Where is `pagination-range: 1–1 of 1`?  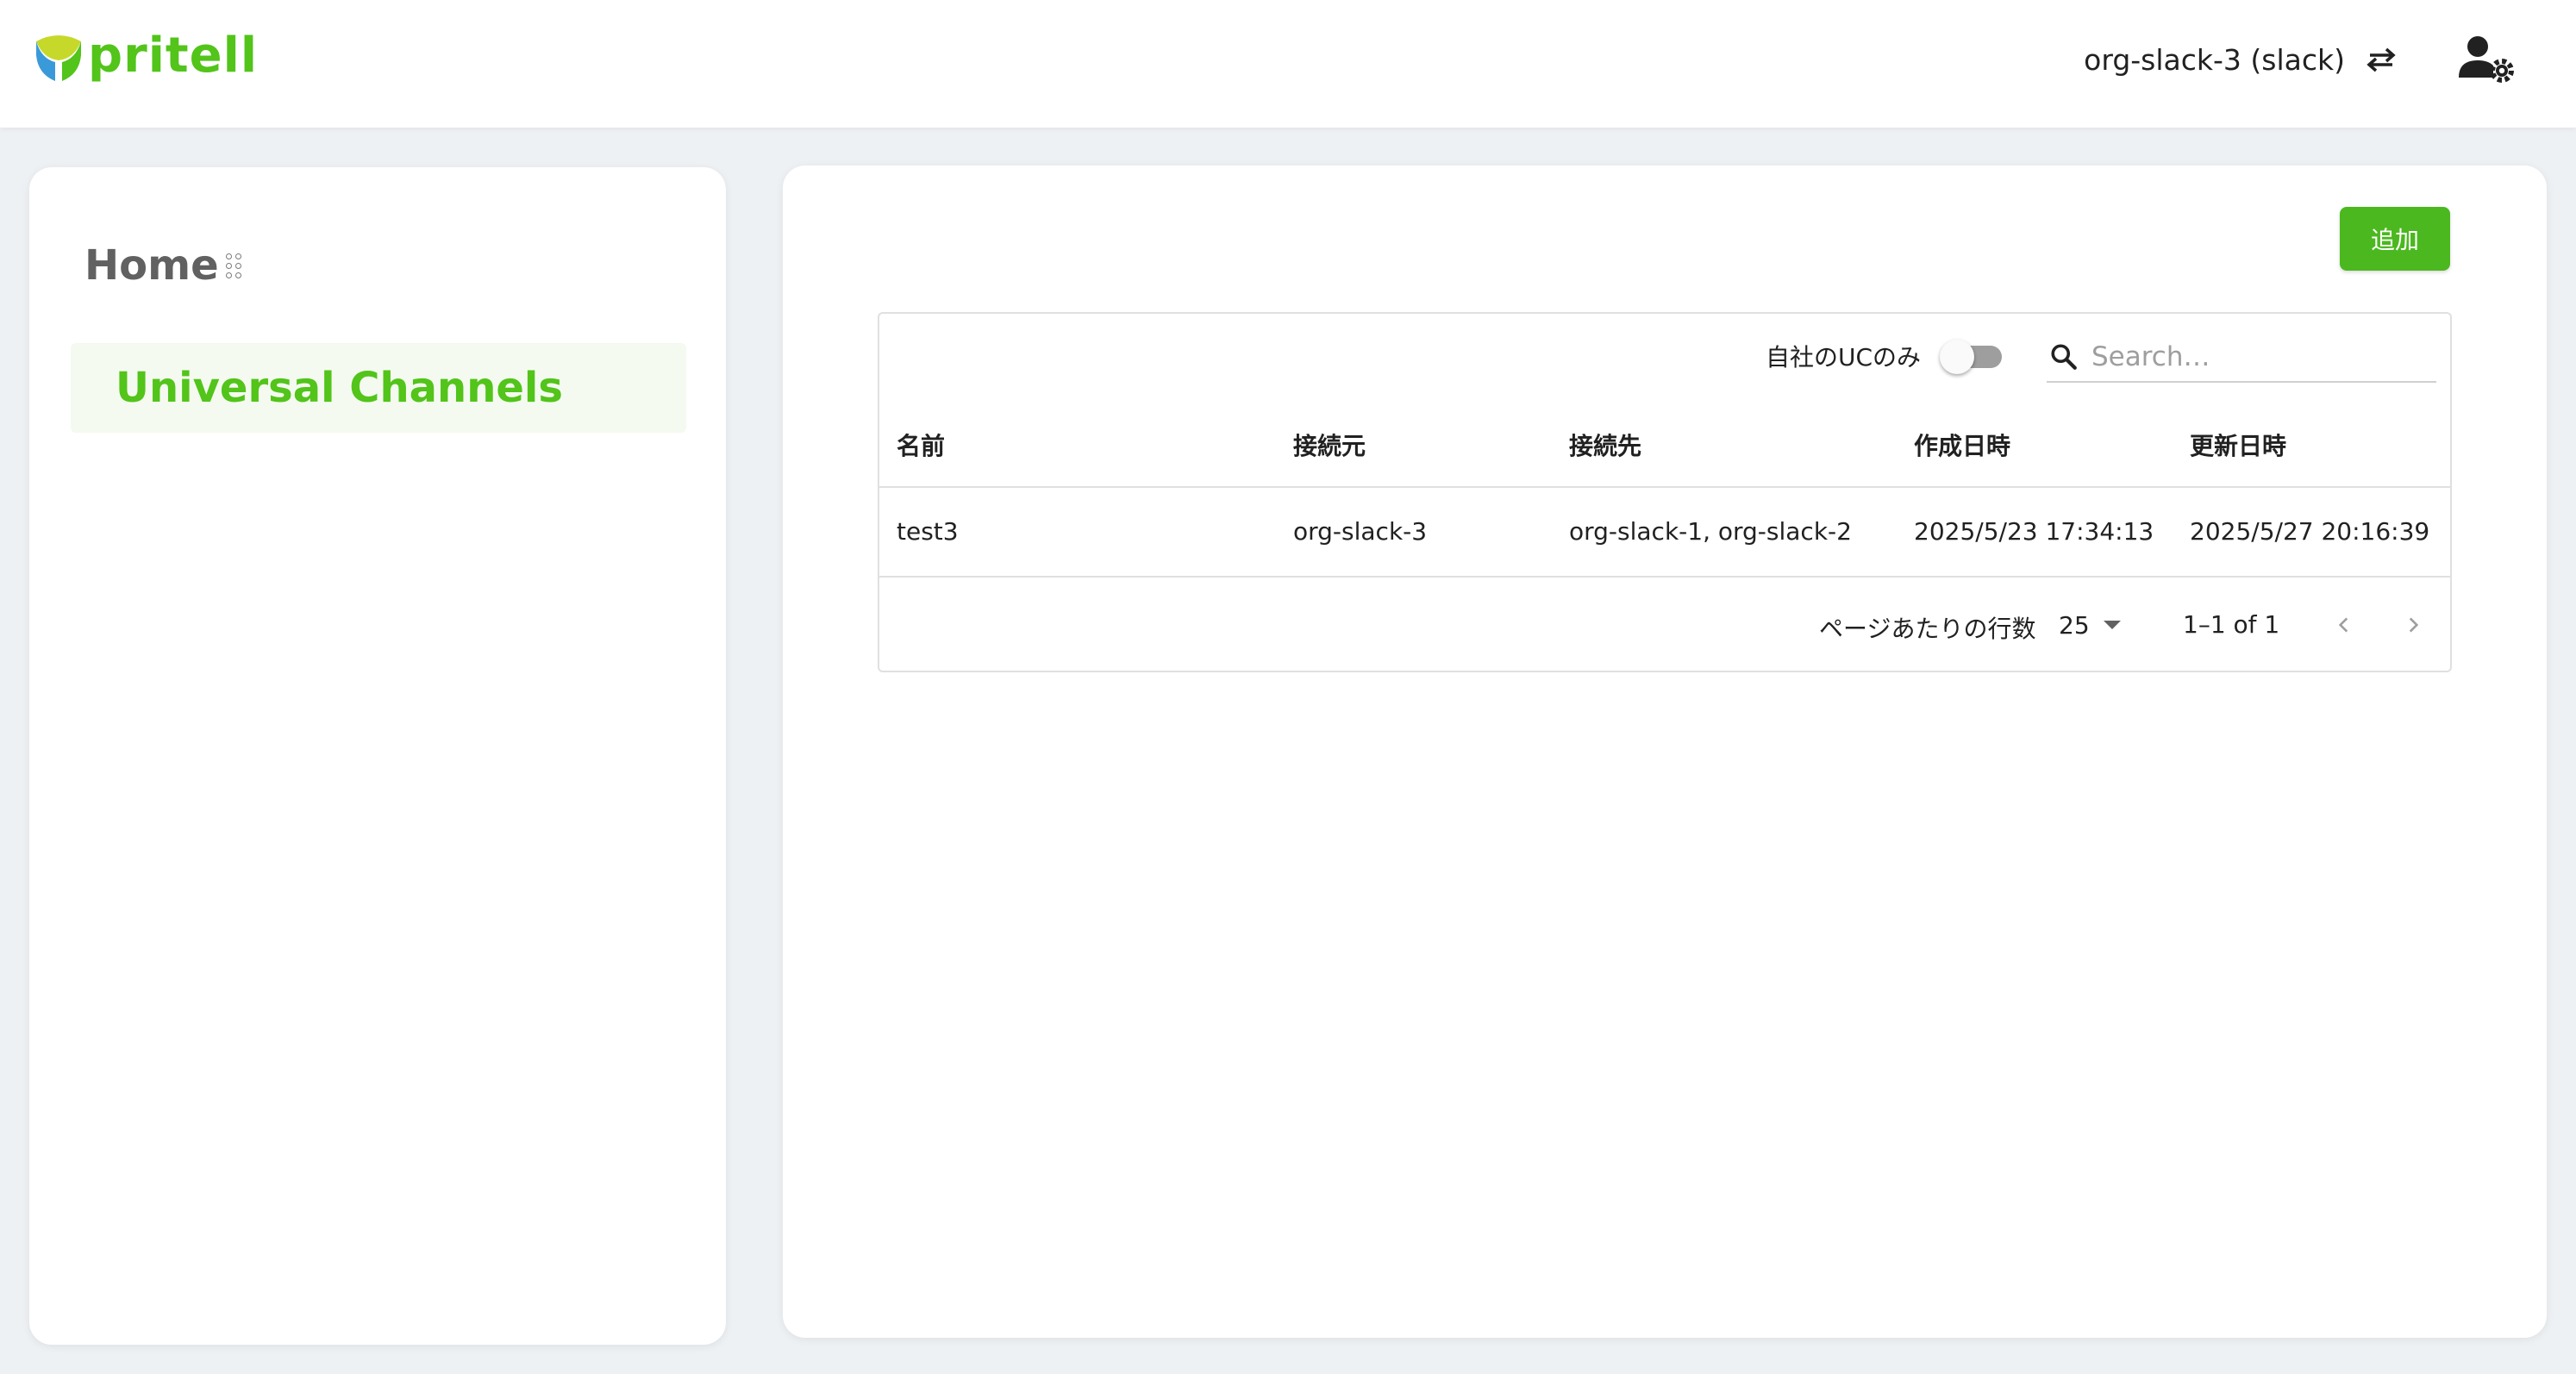
pagination-range: 1–1 of 1 is located at coordinates (2231, 624).